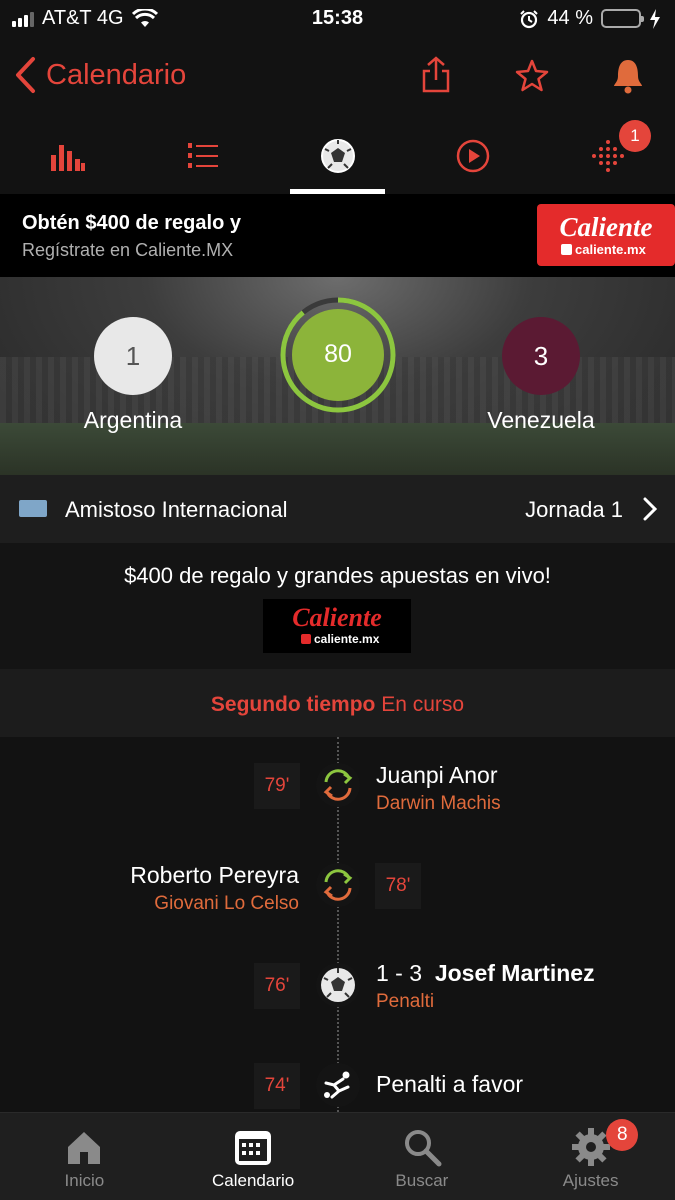 The width and height of the screenshot is (675, 1200). What do you see at coordinates (116, 74) in the screenshot?
I see `back-label: Calendario` at bounding box center [116, 74].